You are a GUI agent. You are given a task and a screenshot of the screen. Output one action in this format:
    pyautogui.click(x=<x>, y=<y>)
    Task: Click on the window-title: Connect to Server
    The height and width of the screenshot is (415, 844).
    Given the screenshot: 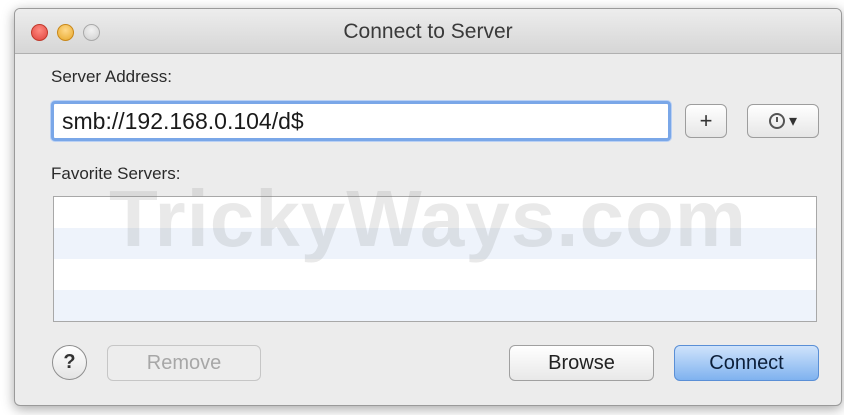 What is the action you would take?
    pyautogui.click(x=428, y=31)
    